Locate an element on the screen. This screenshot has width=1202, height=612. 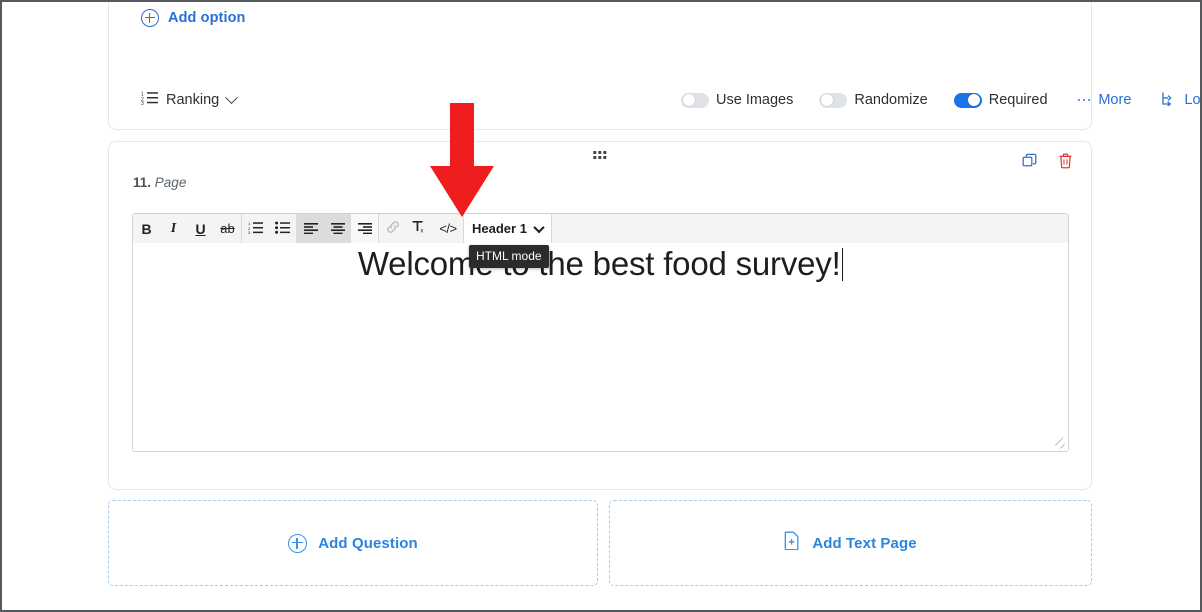
align-center-icon is located at coordinates (337, 229).